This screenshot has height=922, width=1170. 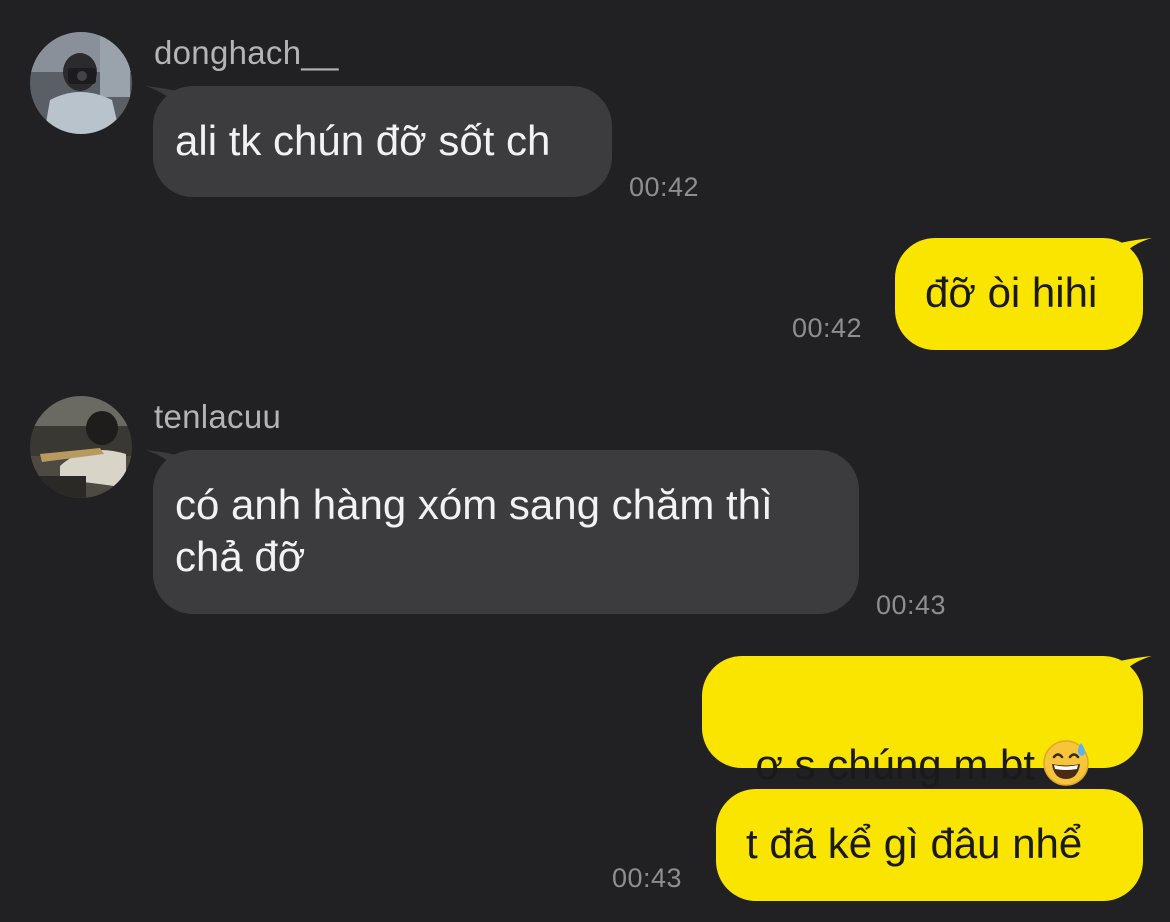 What do you see at coordinates (246, 52) in the screenshot?
I see `sender-name: donghach__` at bounding box center [246, 52].